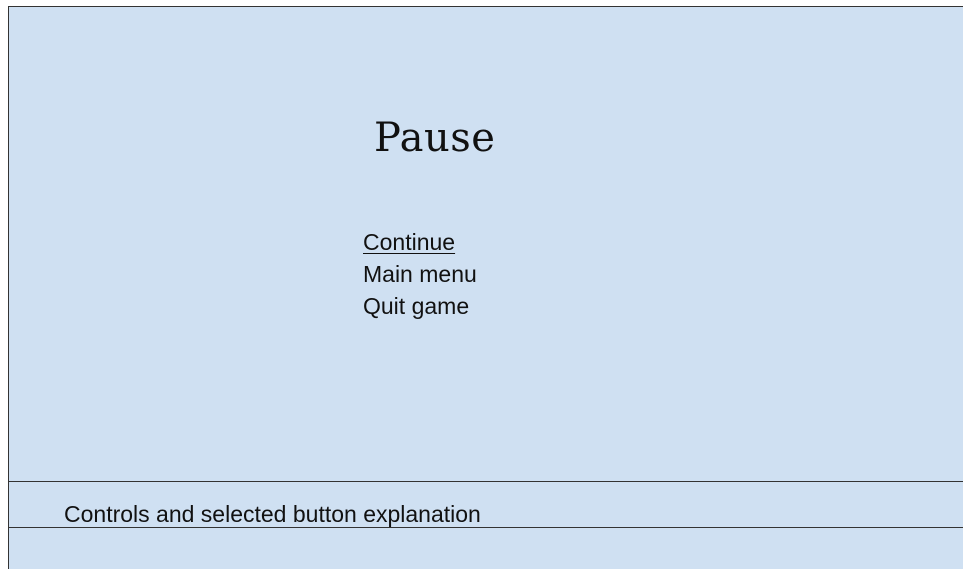 This screenshot has width=963, height=569. Describe the element at coordinates (420, 242) in the screenshot. I see `menu-item-continue: Continue` at that location.